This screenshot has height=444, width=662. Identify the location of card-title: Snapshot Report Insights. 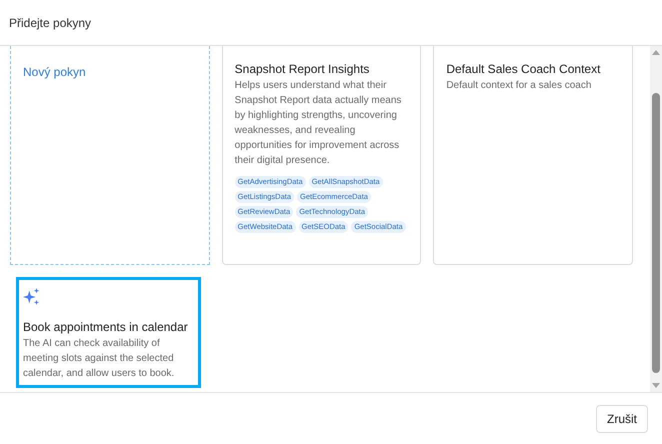
(302, 69).